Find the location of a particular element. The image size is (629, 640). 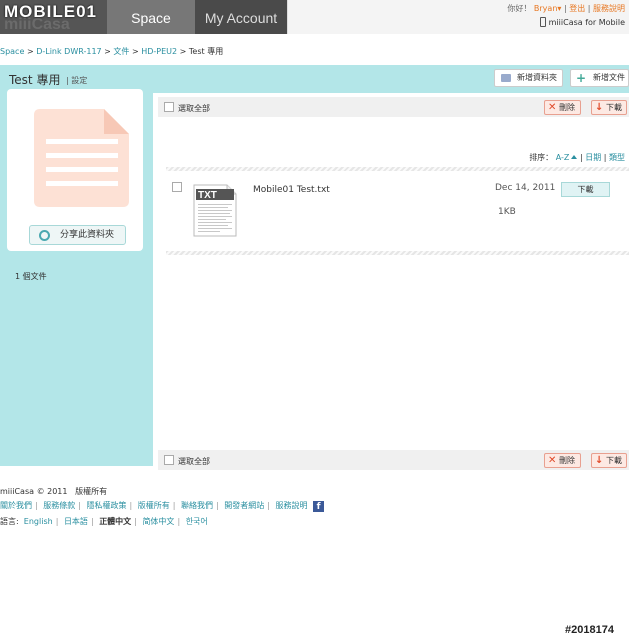

new-file-label: 新增文件 is located at coordinates (609, 77).